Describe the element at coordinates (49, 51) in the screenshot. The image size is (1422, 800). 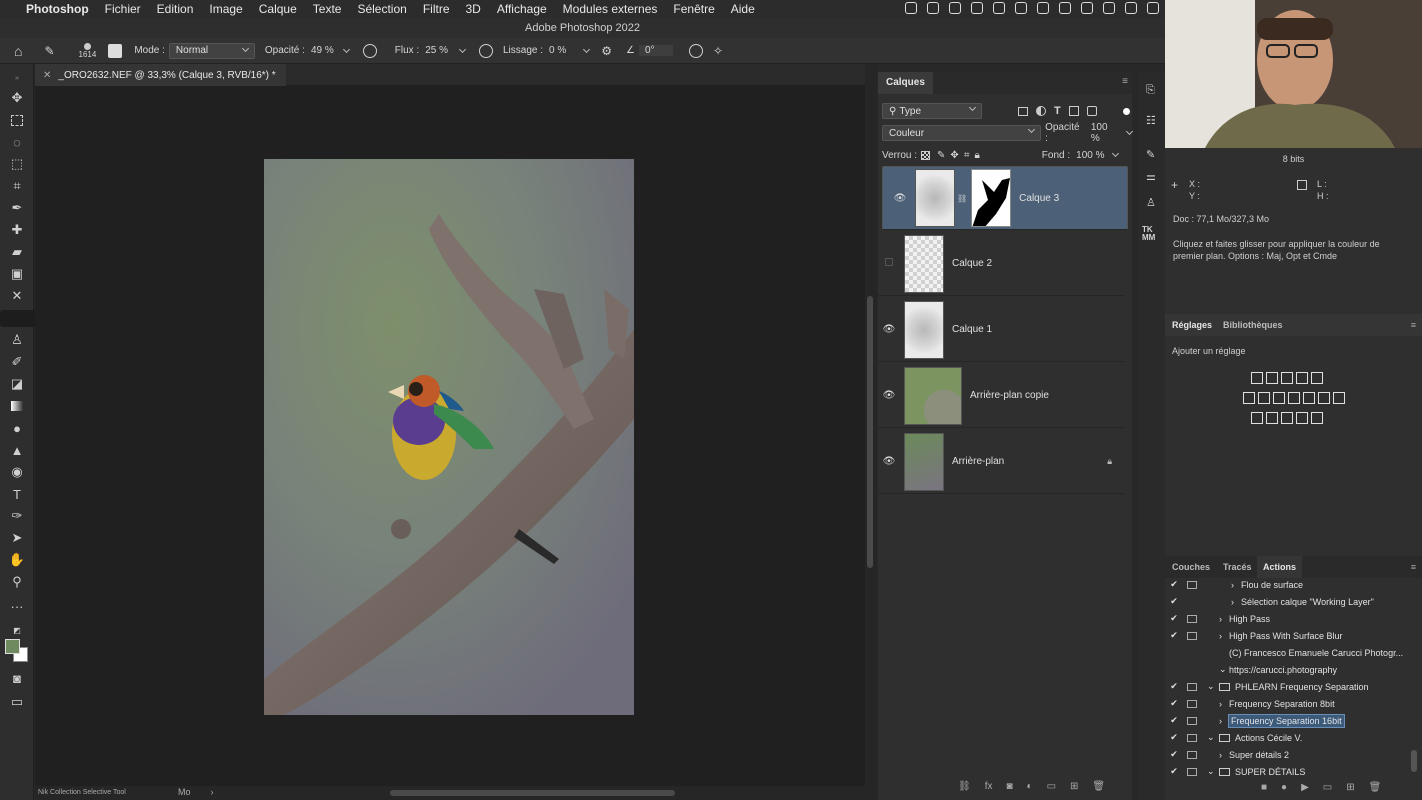
I see `brush-tool-icon: ✎` at that location.